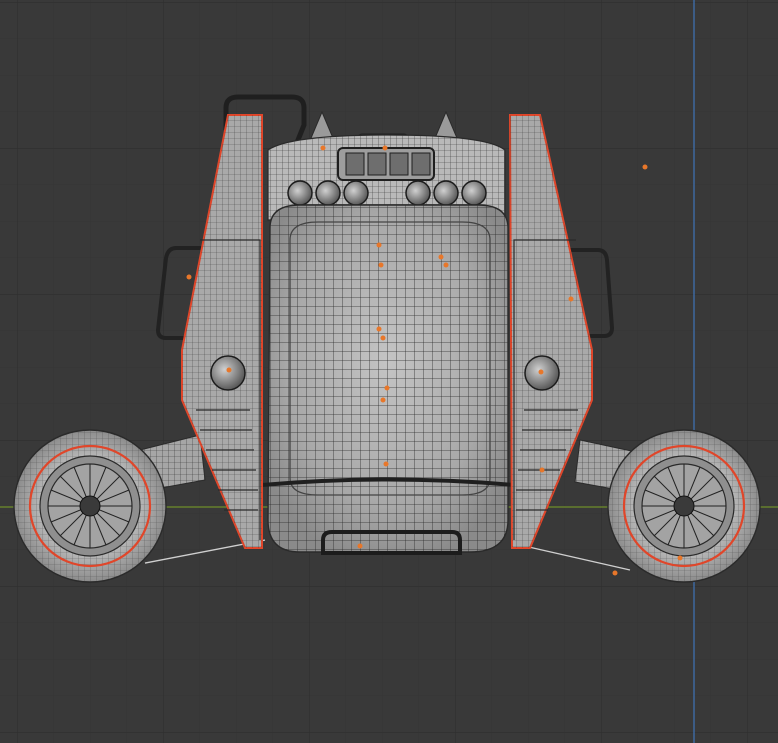  Describe the element at coordinates (684, 506) in the screenshot. I see `right-thruster` at that location.